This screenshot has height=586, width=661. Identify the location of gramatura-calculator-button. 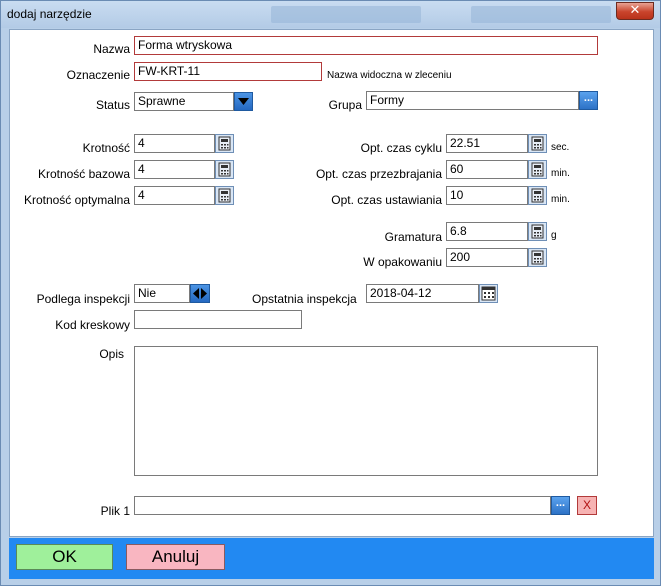
(537, 231).